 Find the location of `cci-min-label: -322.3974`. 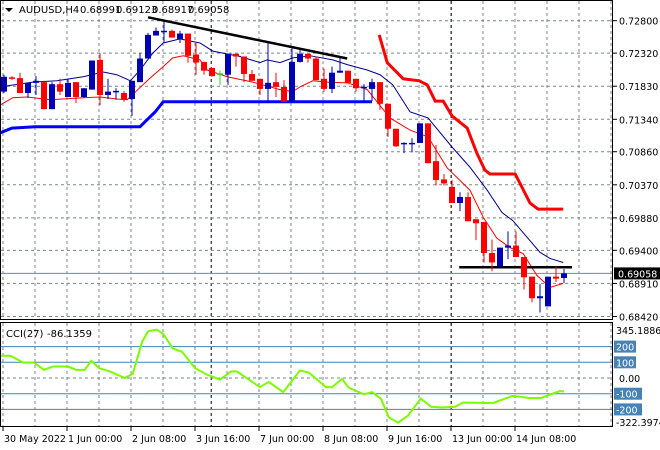

cci-min-label: -322.3974 is located at coordinates (638, 423).